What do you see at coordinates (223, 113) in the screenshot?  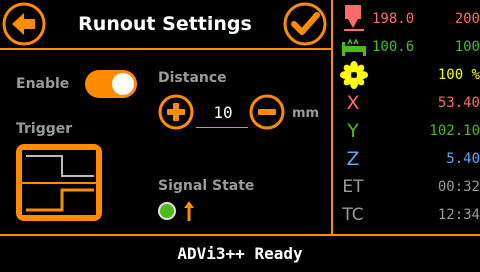 I see `distance-value: 10` at bounding box center [223, 113].